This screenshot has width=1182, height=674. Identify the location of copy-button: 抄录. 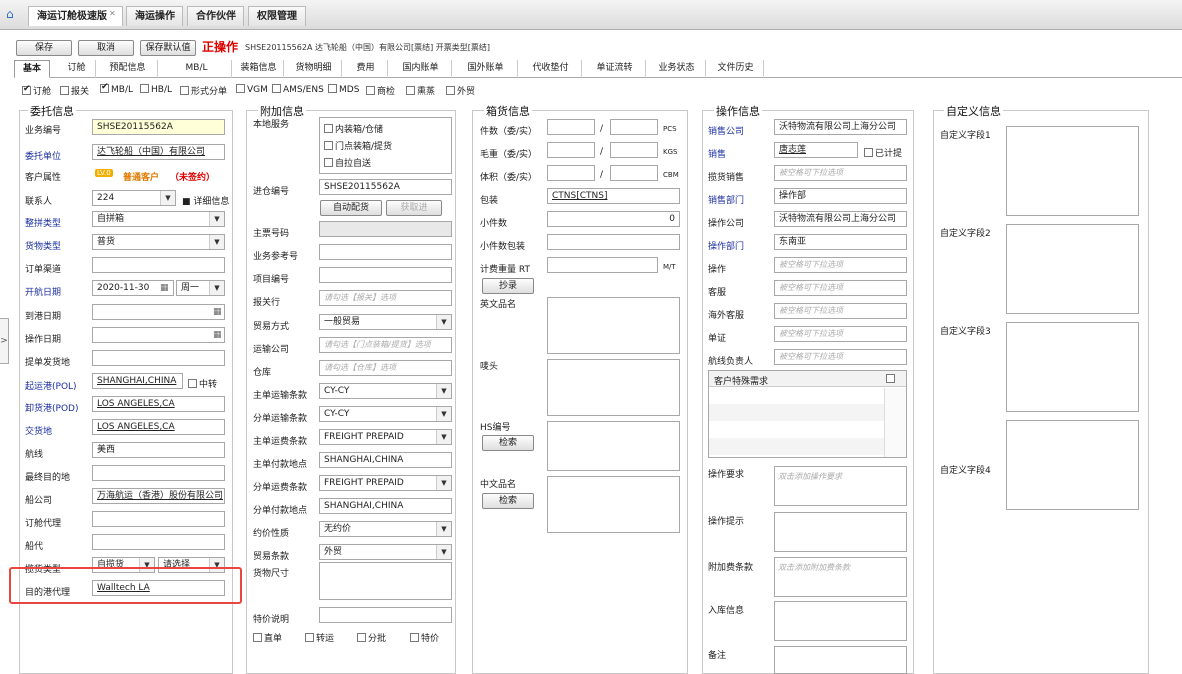
(508, 286).